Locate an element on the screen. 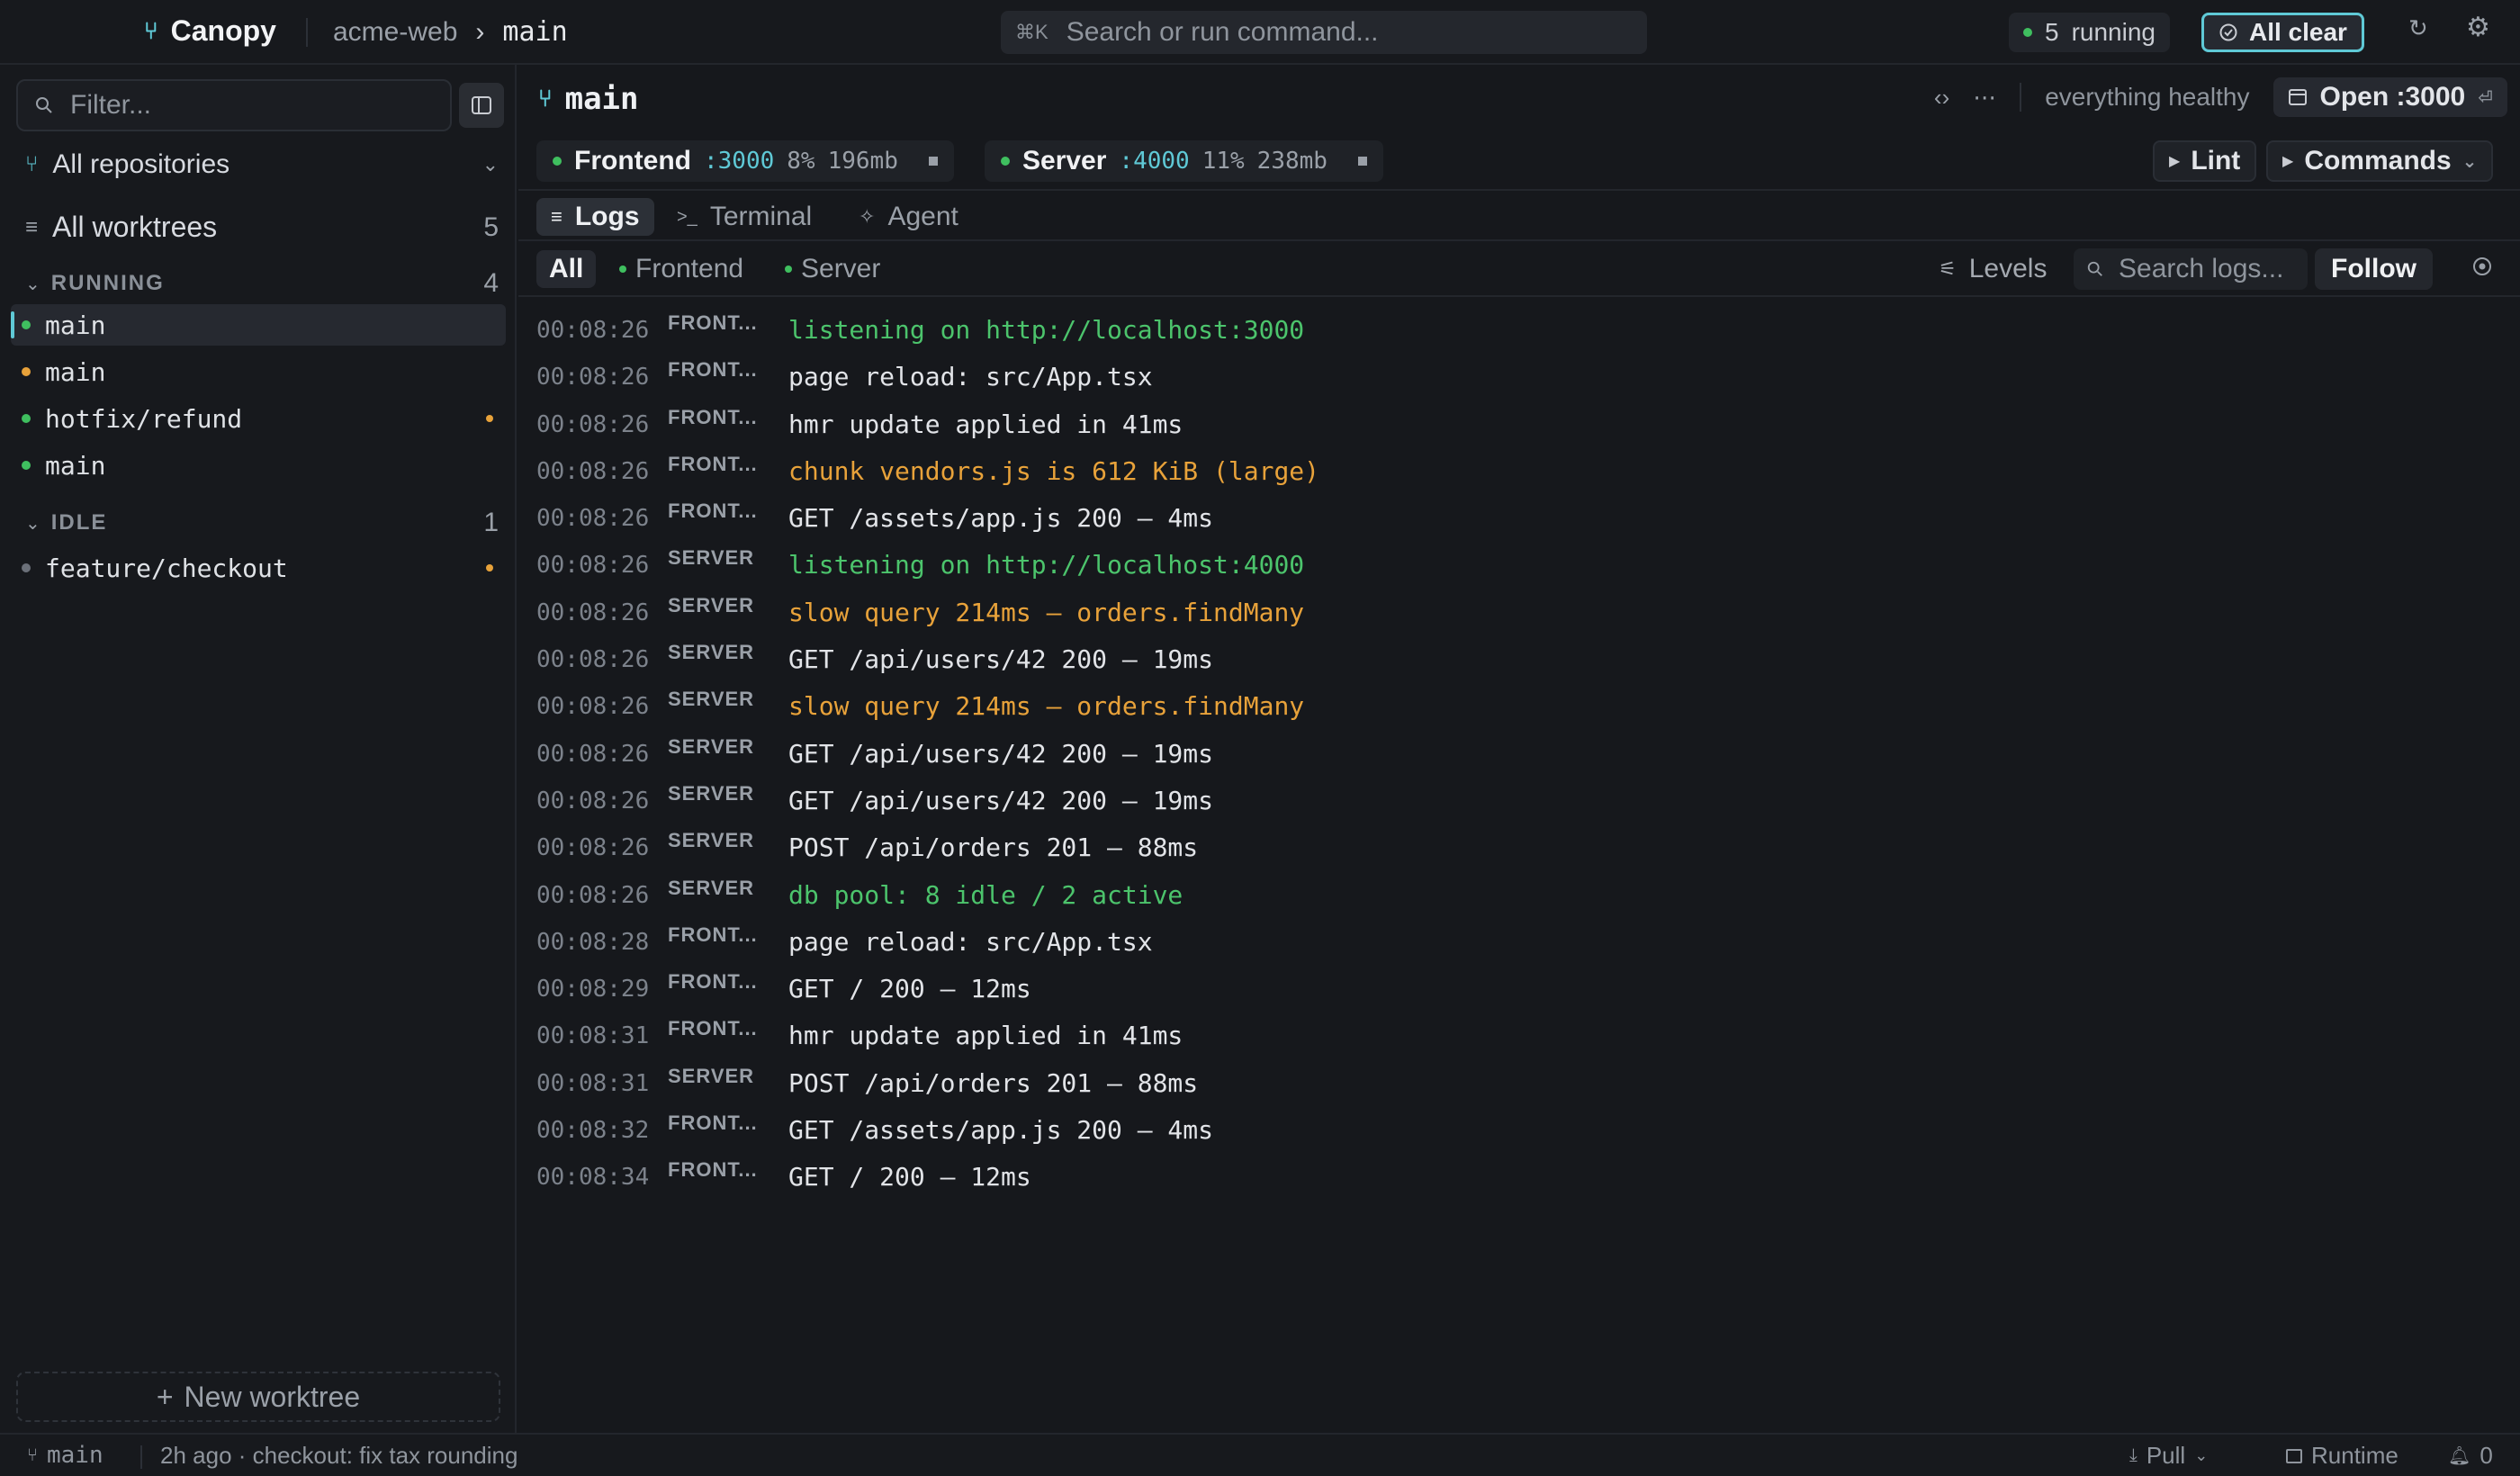 The height and width of the screenshot is (1476, 2520). play-icon: ▶ is located at coordinates (2175, 162).